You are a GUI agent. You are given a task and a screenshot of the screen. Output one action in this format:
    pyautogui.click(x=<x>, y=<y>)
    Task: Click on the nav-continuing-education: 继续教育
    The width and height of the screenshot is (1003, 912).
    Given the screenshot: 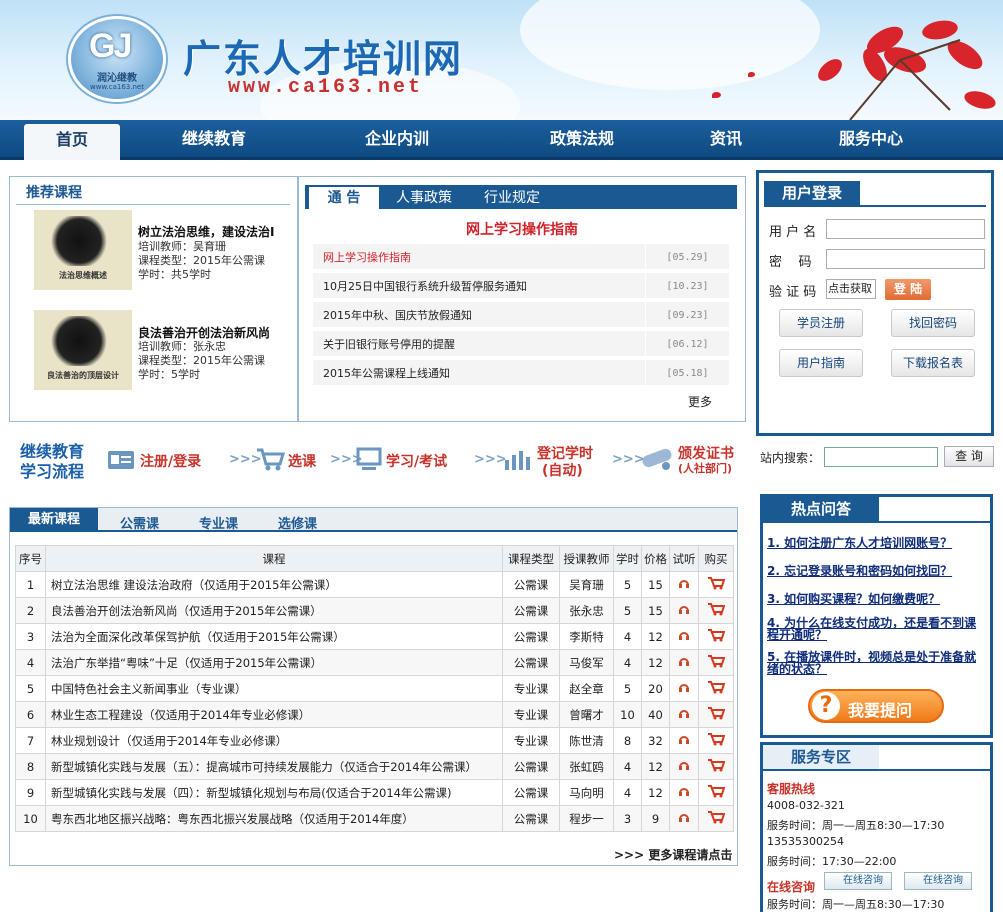 What is the action you would take?
    pyautogui.click(x=214, y=140)
    